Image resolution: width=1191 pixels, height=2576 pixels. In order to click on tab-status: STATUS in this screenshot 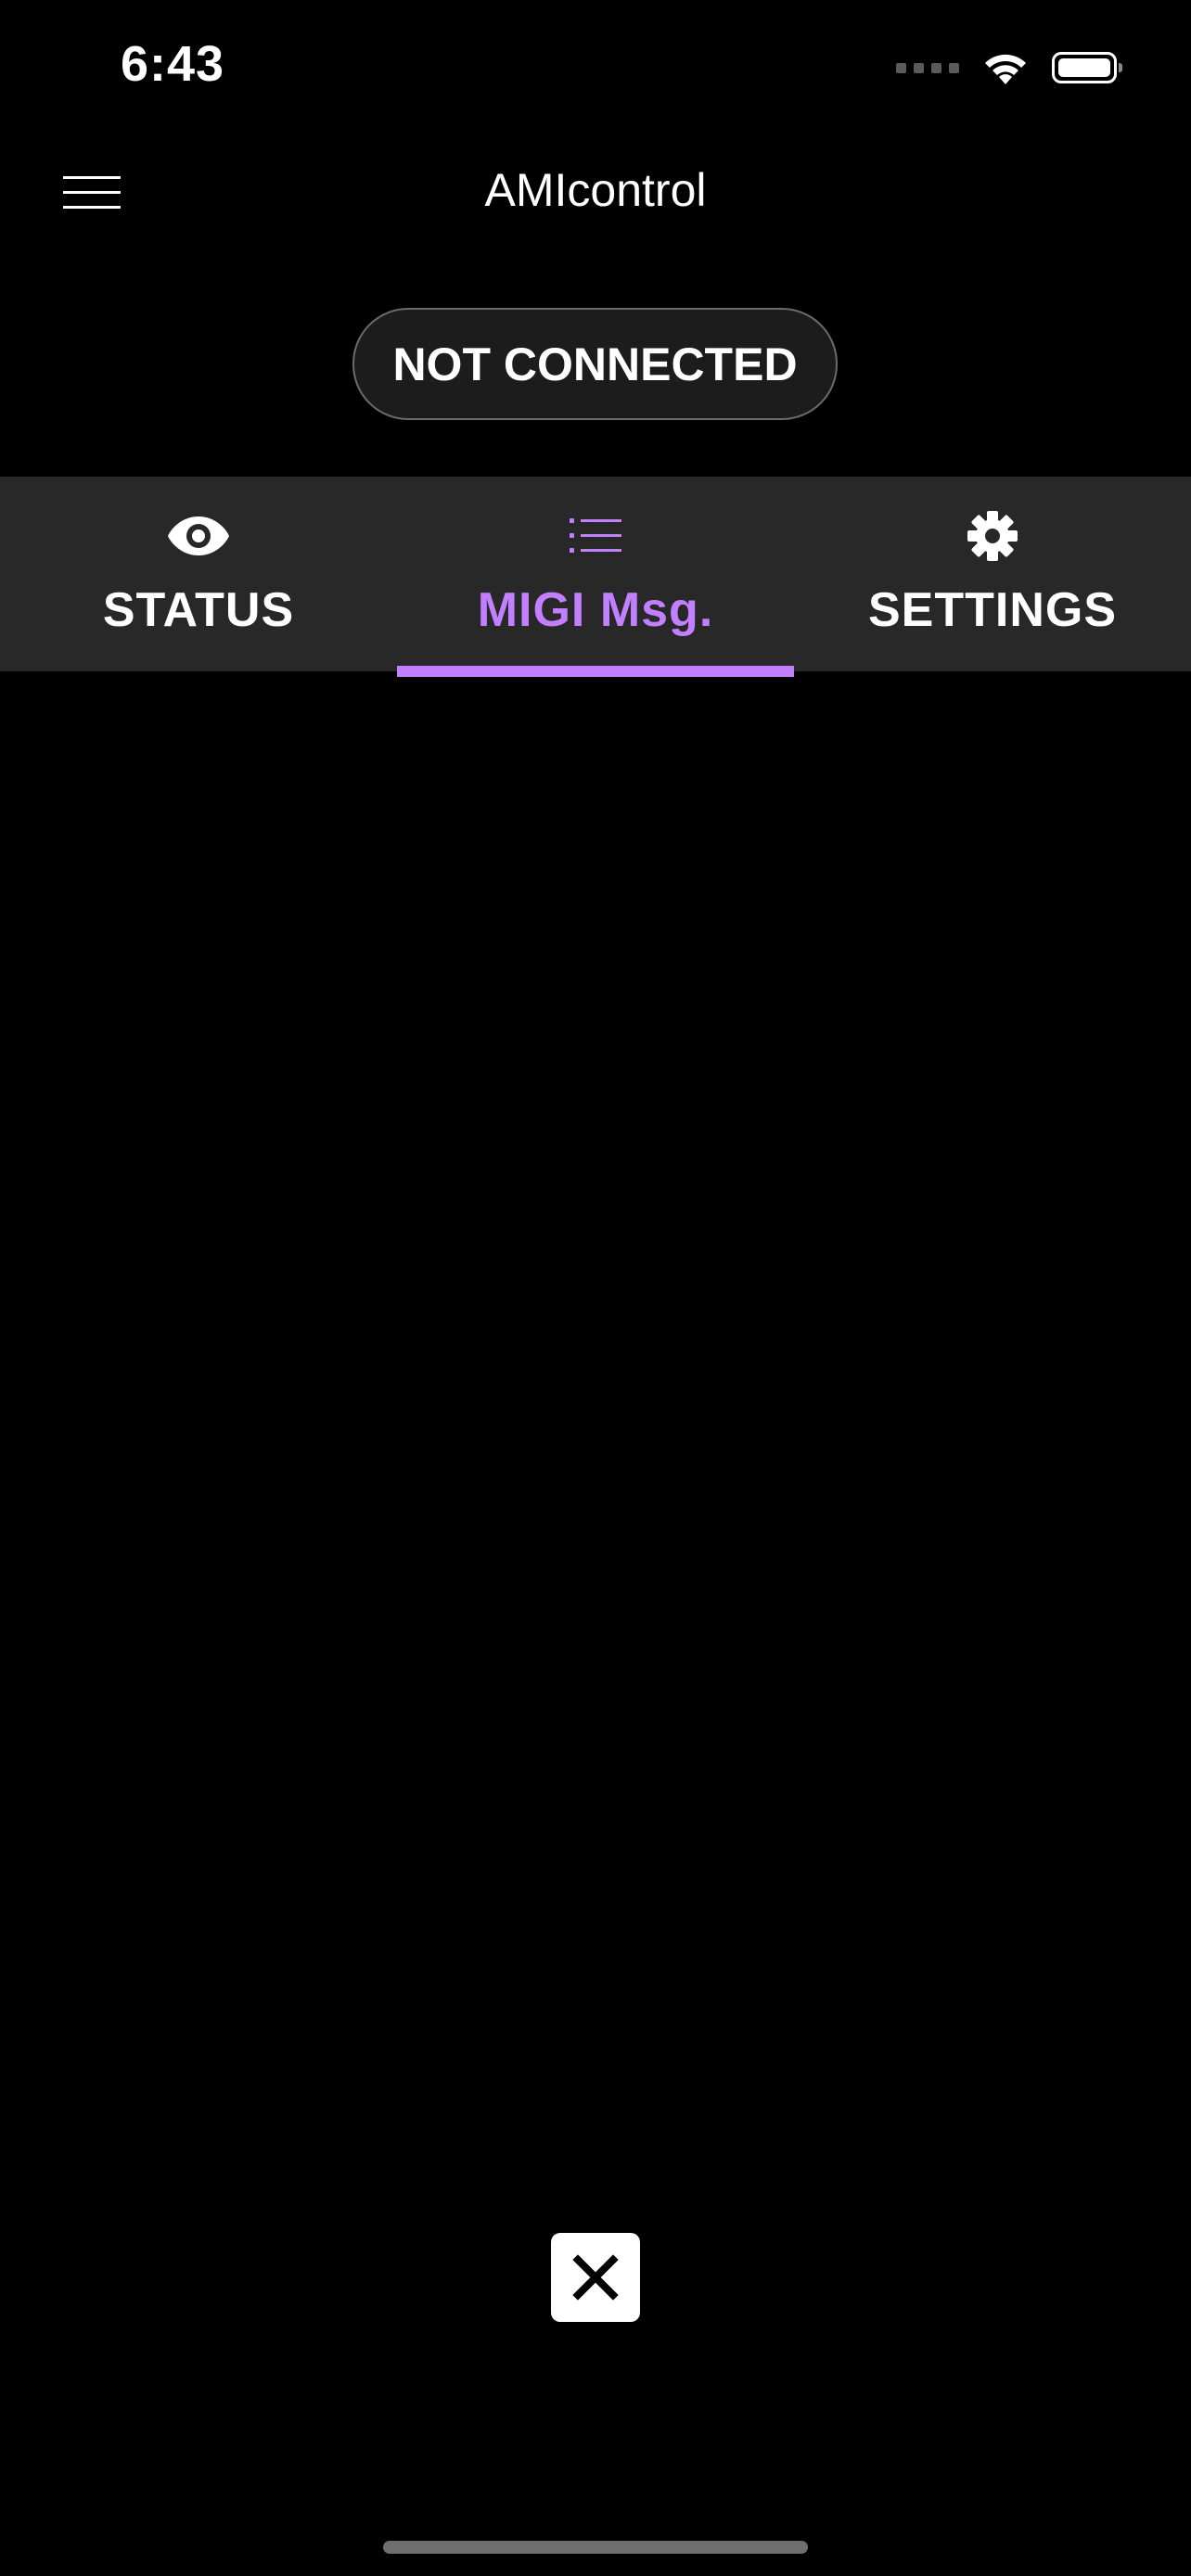, I will do `click(198, 574)`.